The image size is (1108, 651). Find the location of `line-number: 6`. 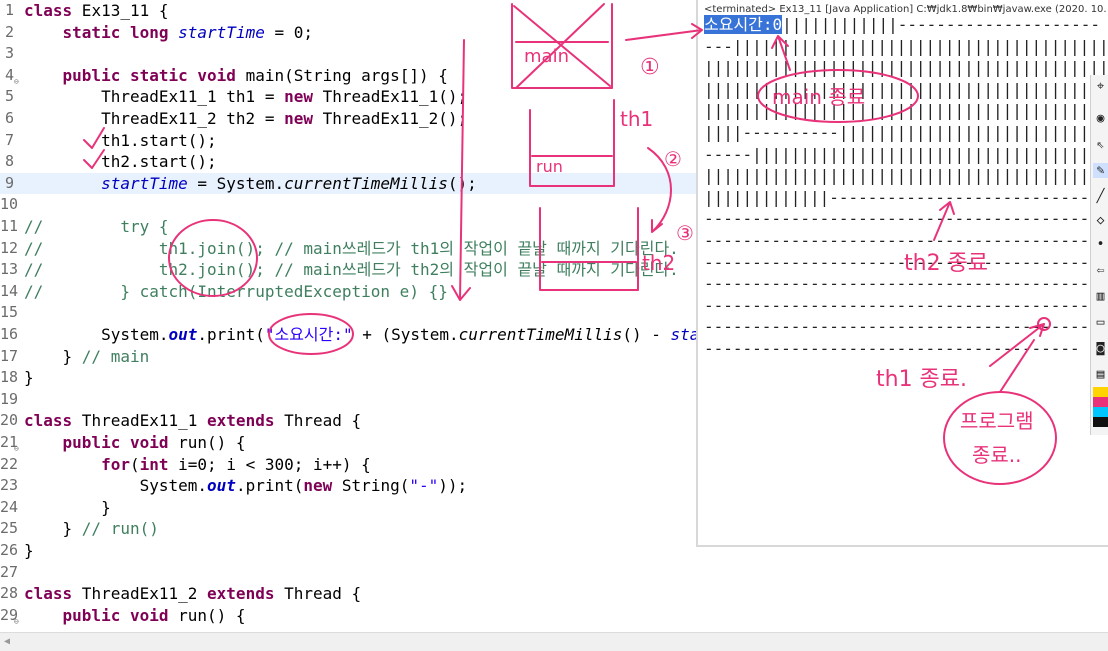

line-number: 6 is located at coordinates (9, 118).